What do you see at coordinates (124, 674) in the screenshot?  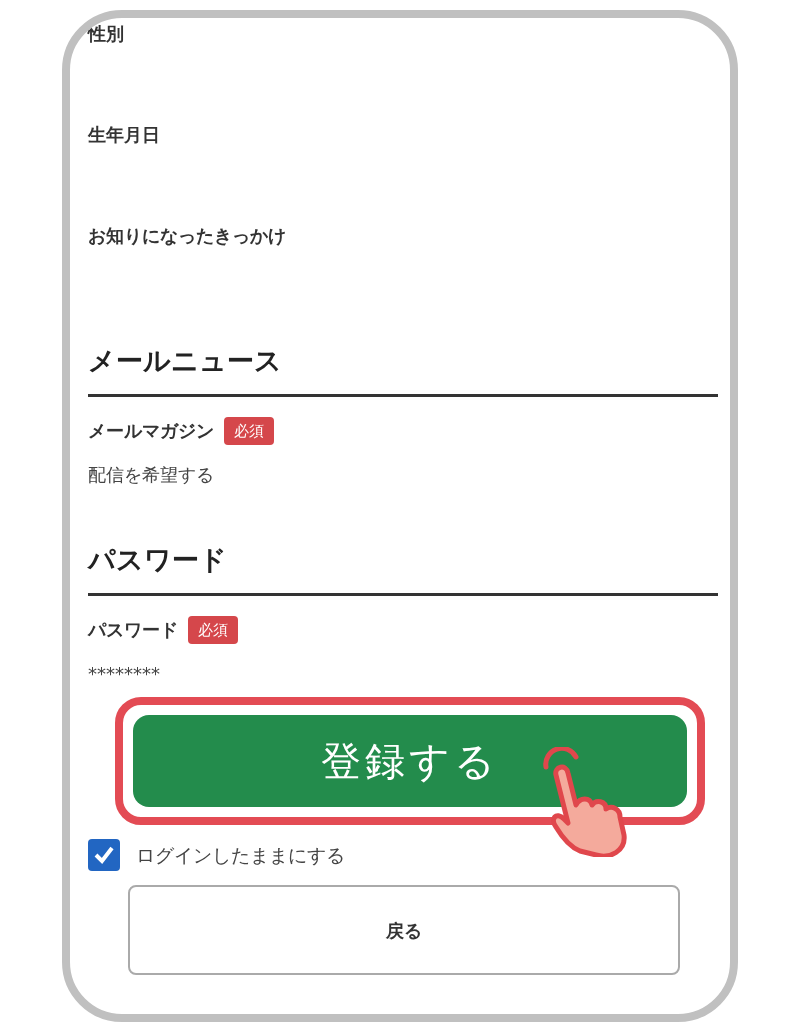 I see `field-value: ********` at bounding box center [124, 674].